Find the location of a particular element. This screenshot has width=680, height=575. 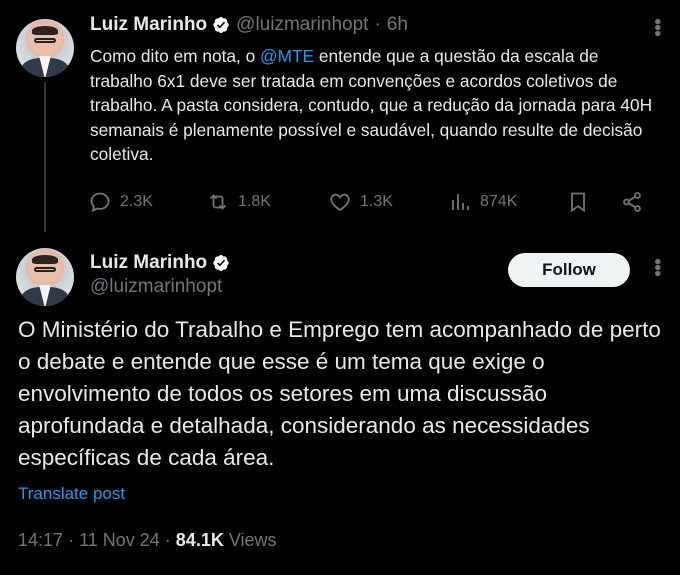

reply-button: 2.3K is located at coordinates (120, 202).